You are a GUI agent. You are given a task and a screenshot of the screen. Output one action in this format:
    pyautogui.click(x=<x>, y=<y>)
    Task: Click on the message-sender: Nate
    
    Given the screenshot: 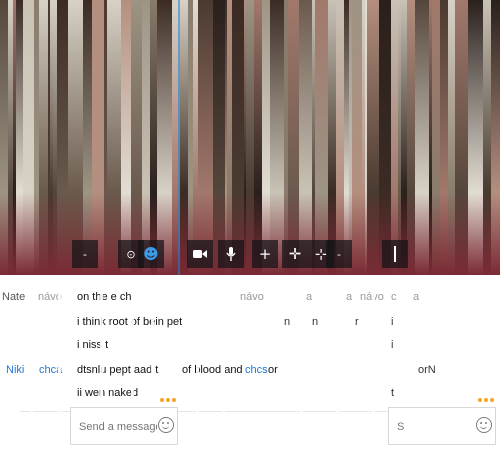 What is the action you would take?
    pyautogui.click(x=14, y=297)
    